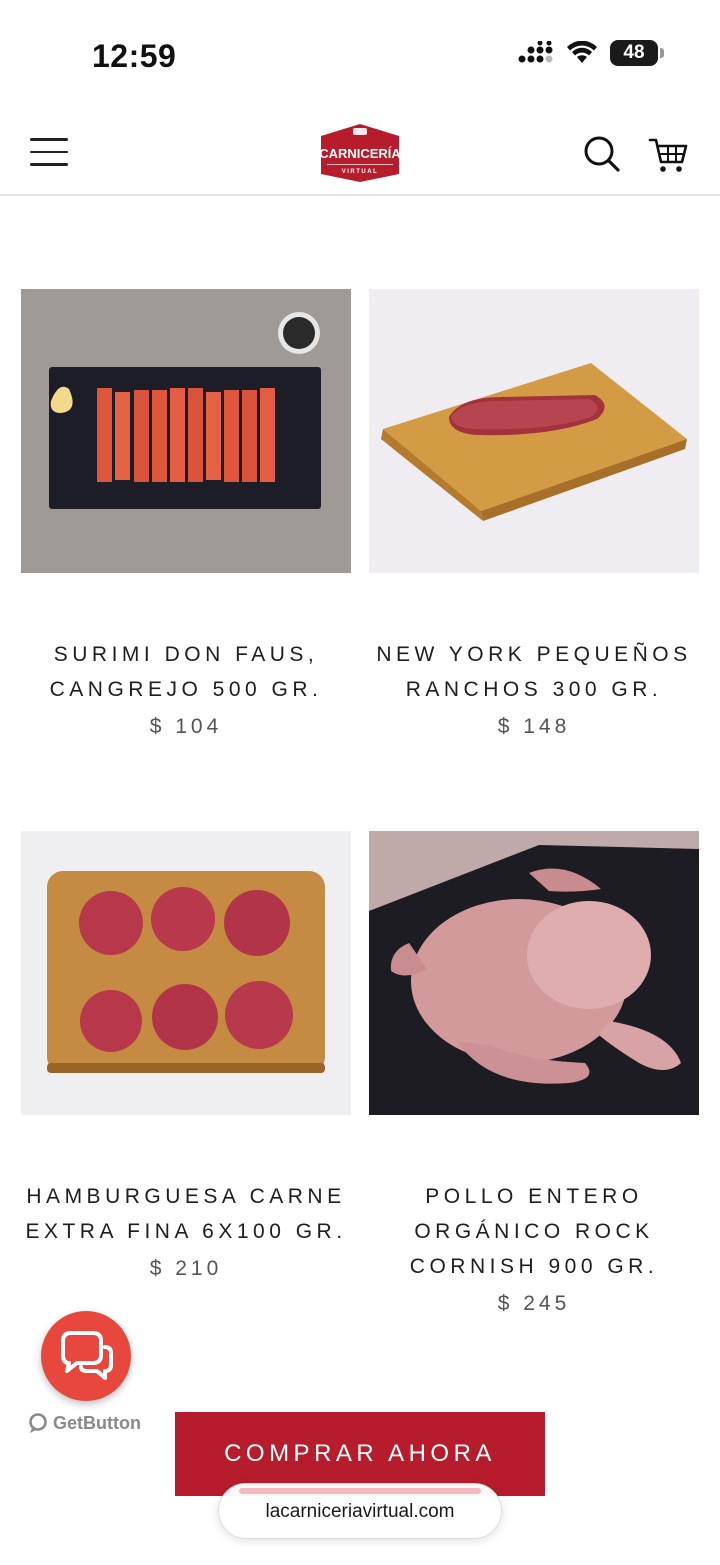  Describe the element at coordinates (360, 55) in the screenshot. I see `status-bar: 12:59 48` at that location.